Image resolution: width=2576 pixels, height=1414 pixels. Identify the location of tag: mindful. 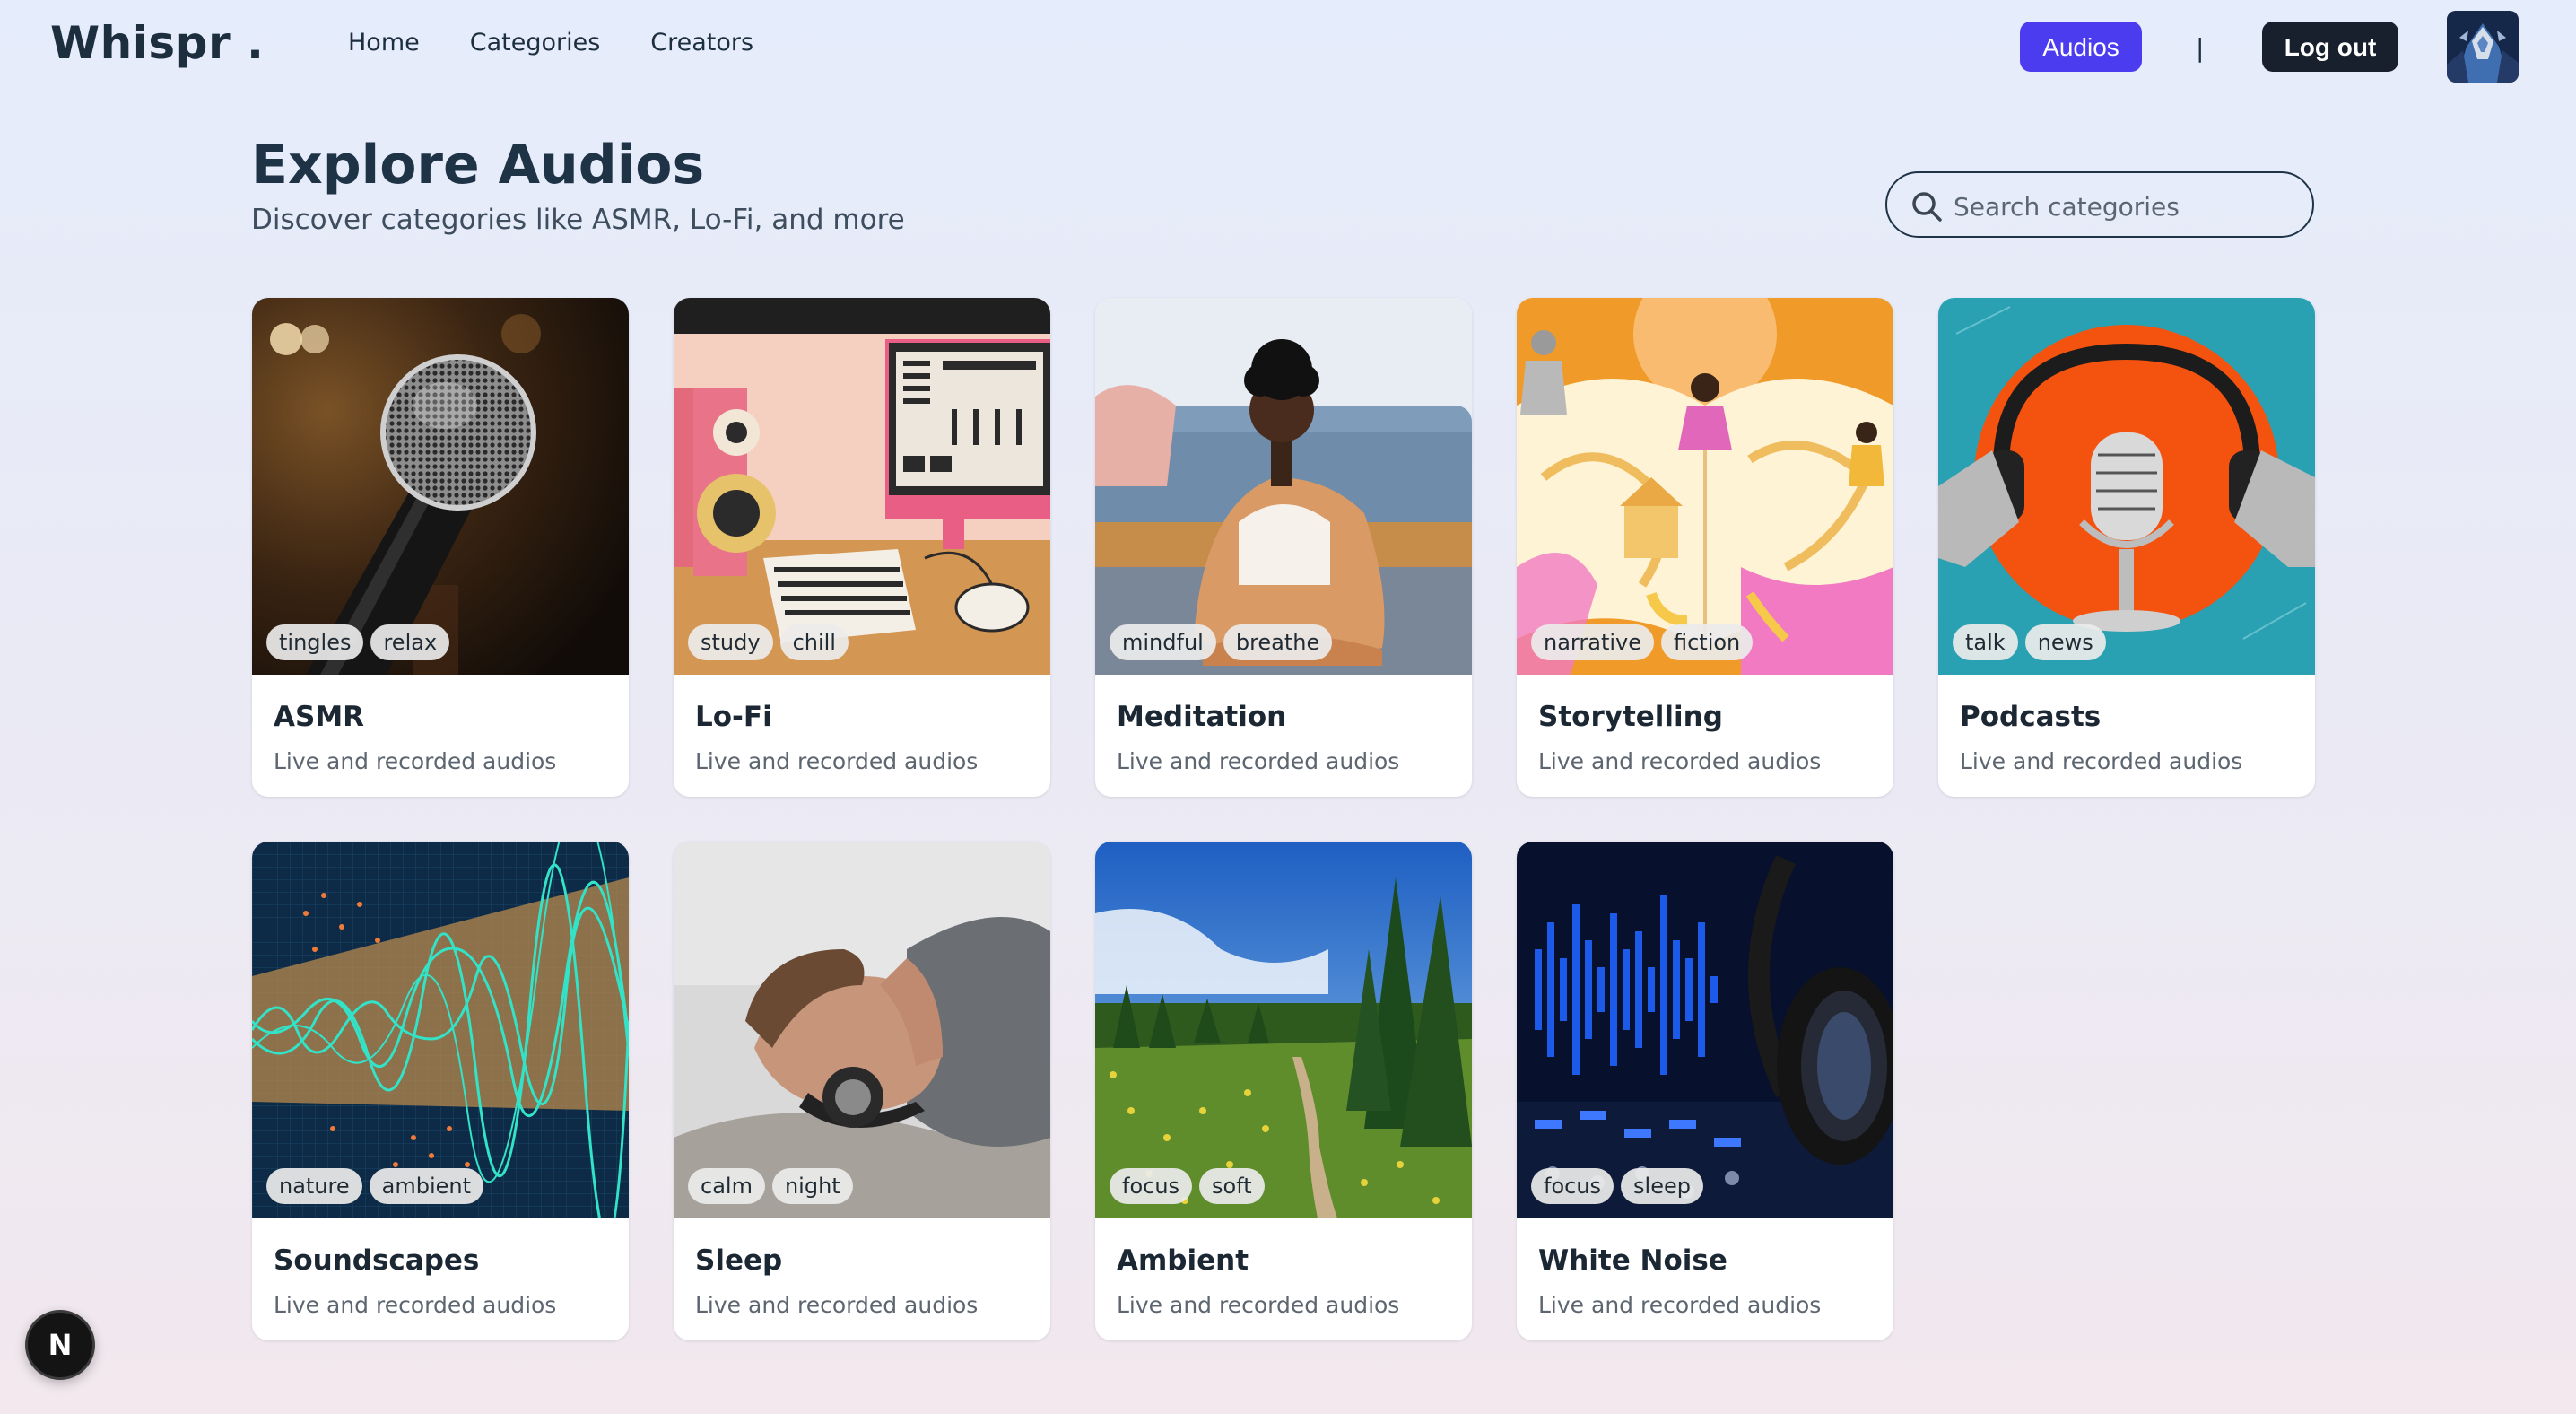
(1163, 642).